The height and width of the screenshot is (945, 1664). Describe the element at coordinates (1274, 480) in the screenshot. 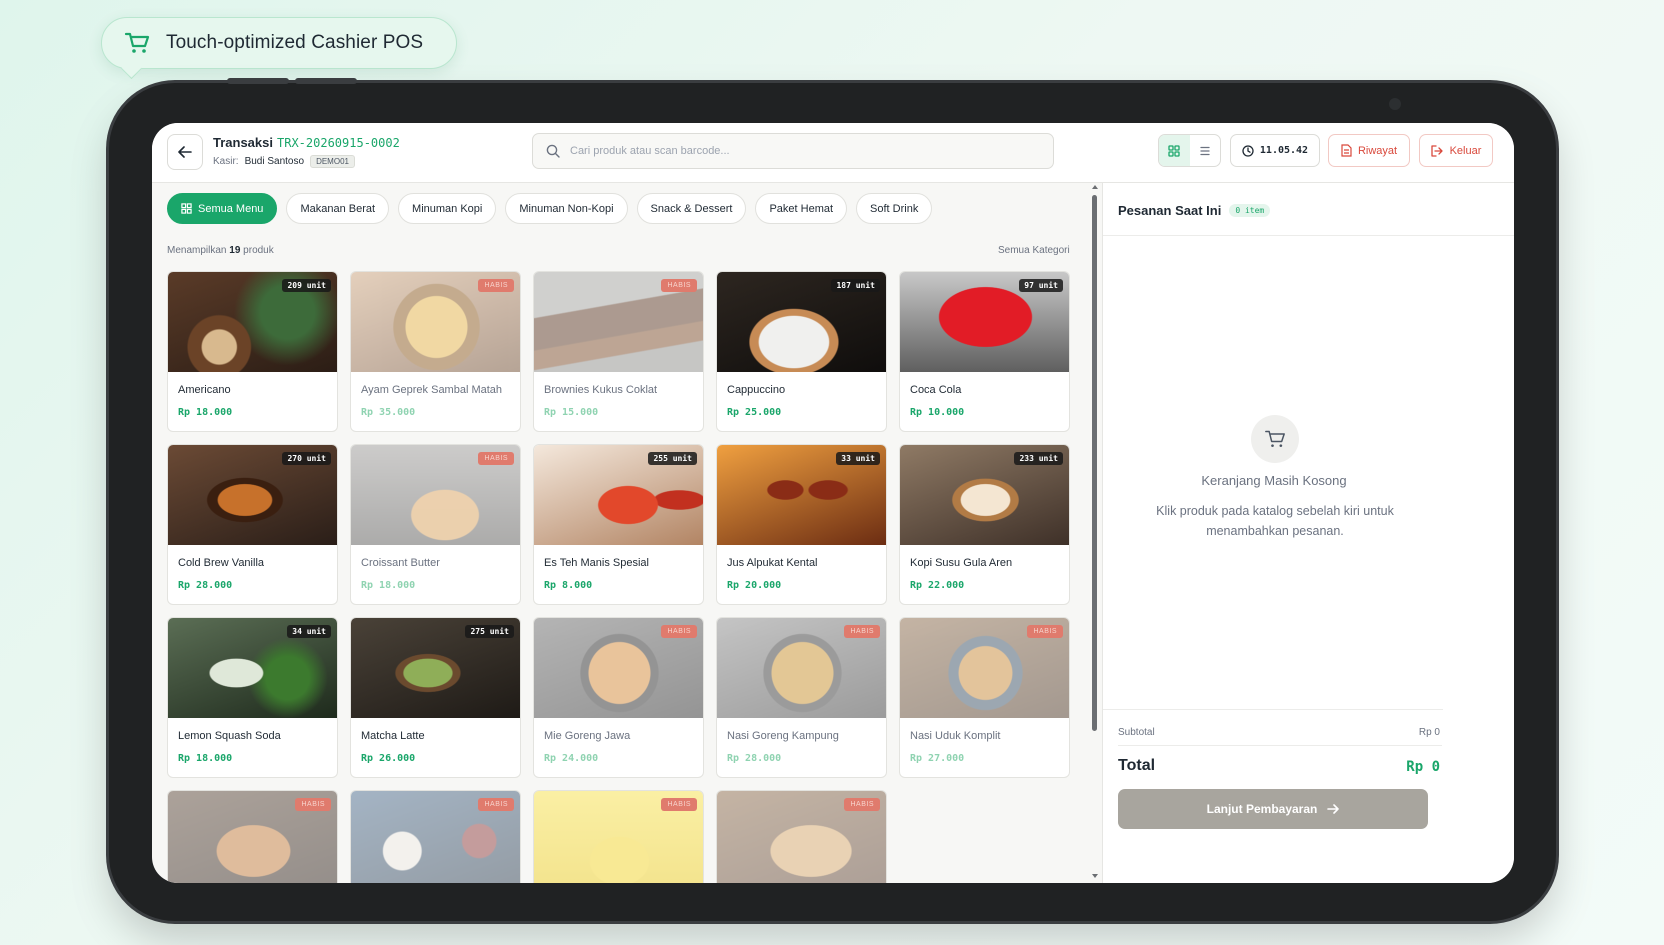

I see `empty-cart-title: Keranjang Masih Kosong` at that location.